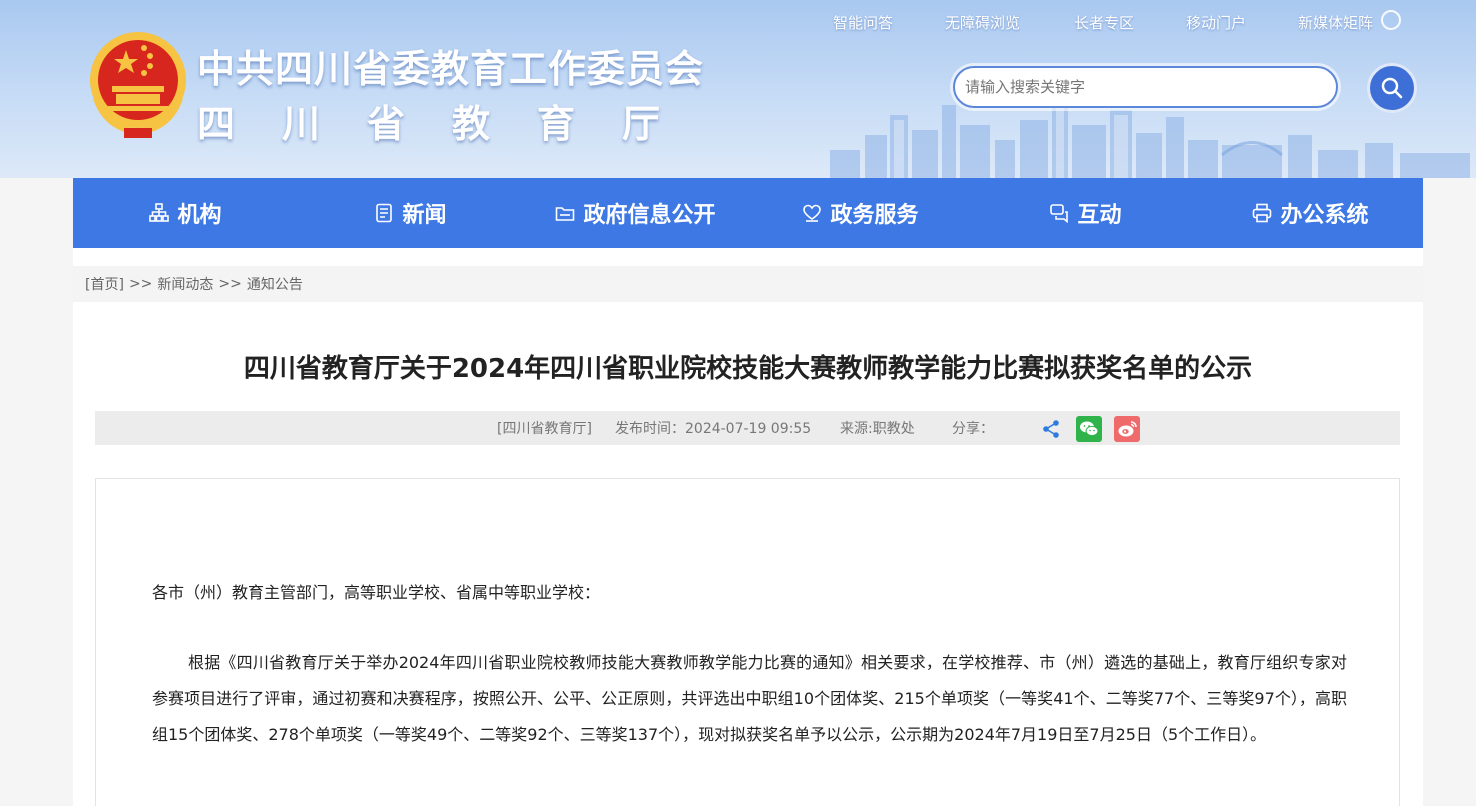  I want to click on news-icon, so click(384, 213).